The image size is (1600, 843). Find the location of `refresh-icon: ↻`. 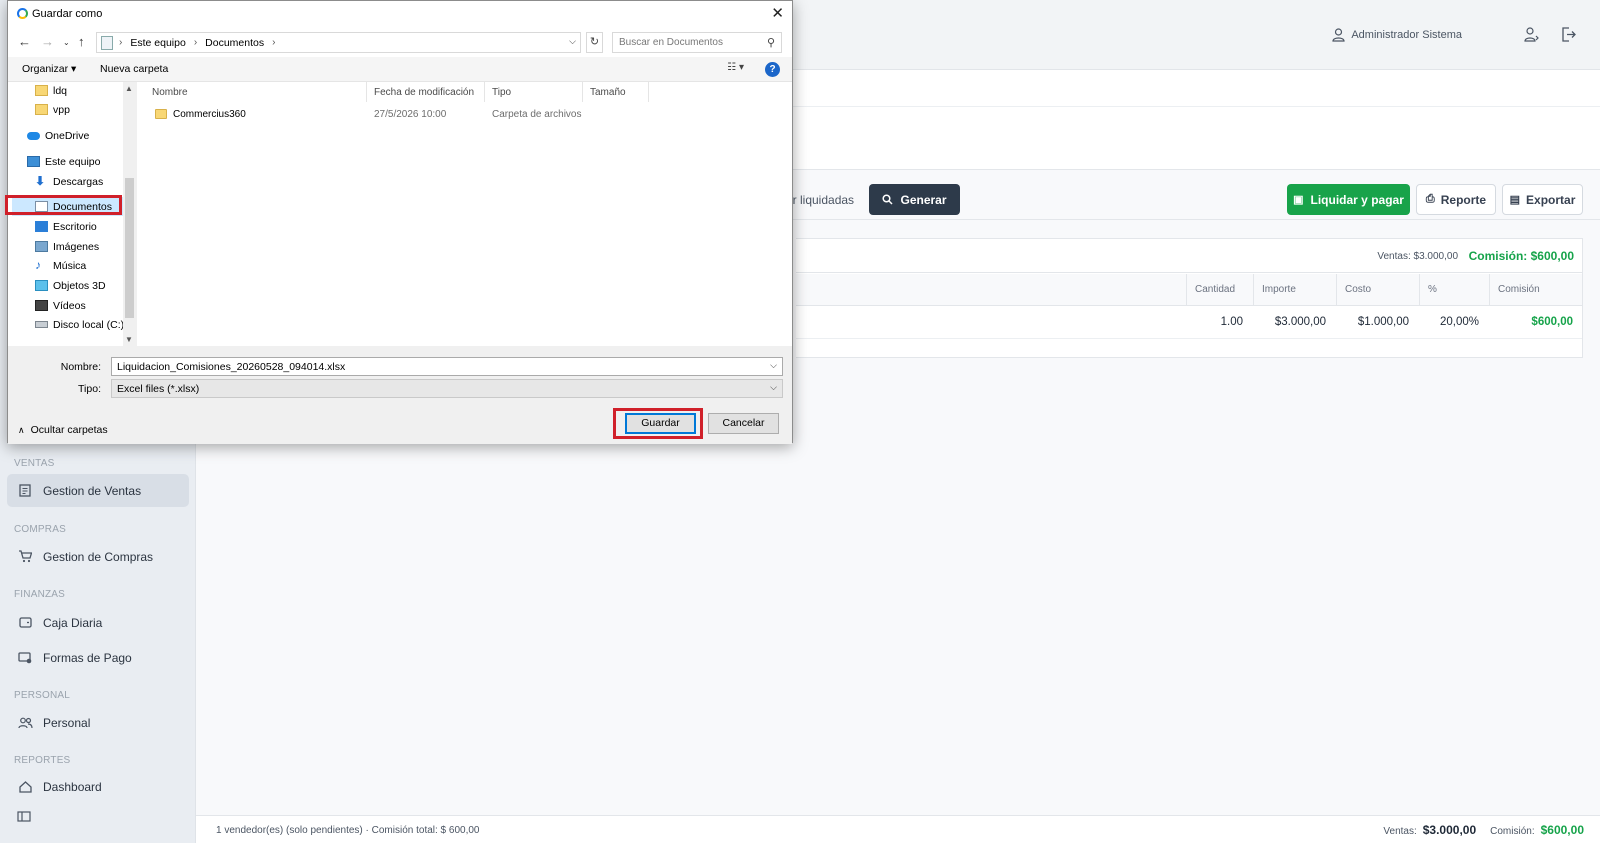

refresh-icon: ↻ is located at coordinates (594, 42).